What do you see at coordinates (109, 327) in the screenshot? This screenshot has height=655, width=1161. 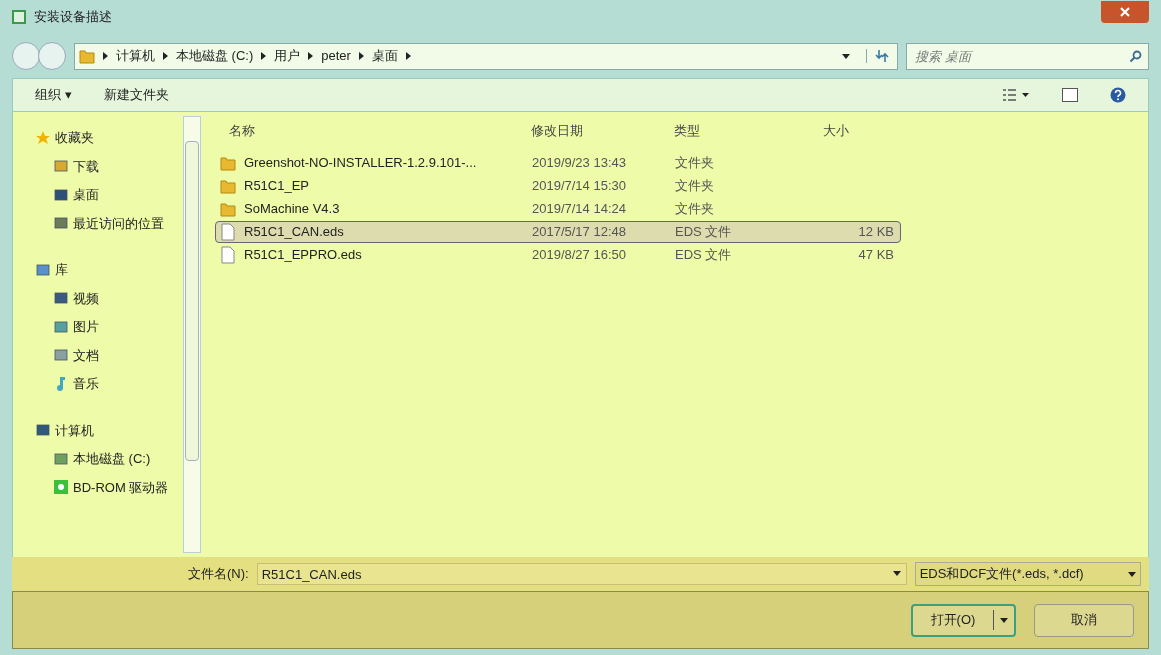 I see `nav-item: 图片` at bounding box center [109, 327].